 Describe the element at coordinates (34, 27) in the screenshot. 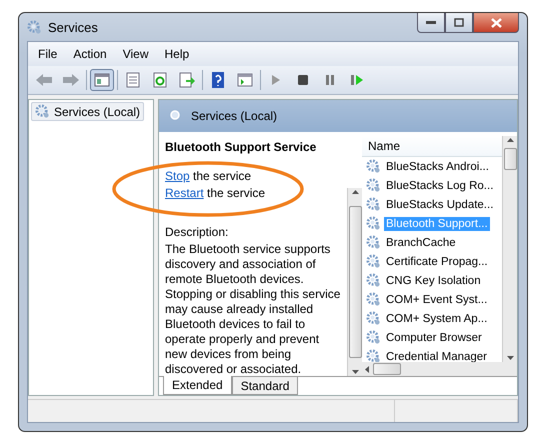

I see `app-icon` at that location.